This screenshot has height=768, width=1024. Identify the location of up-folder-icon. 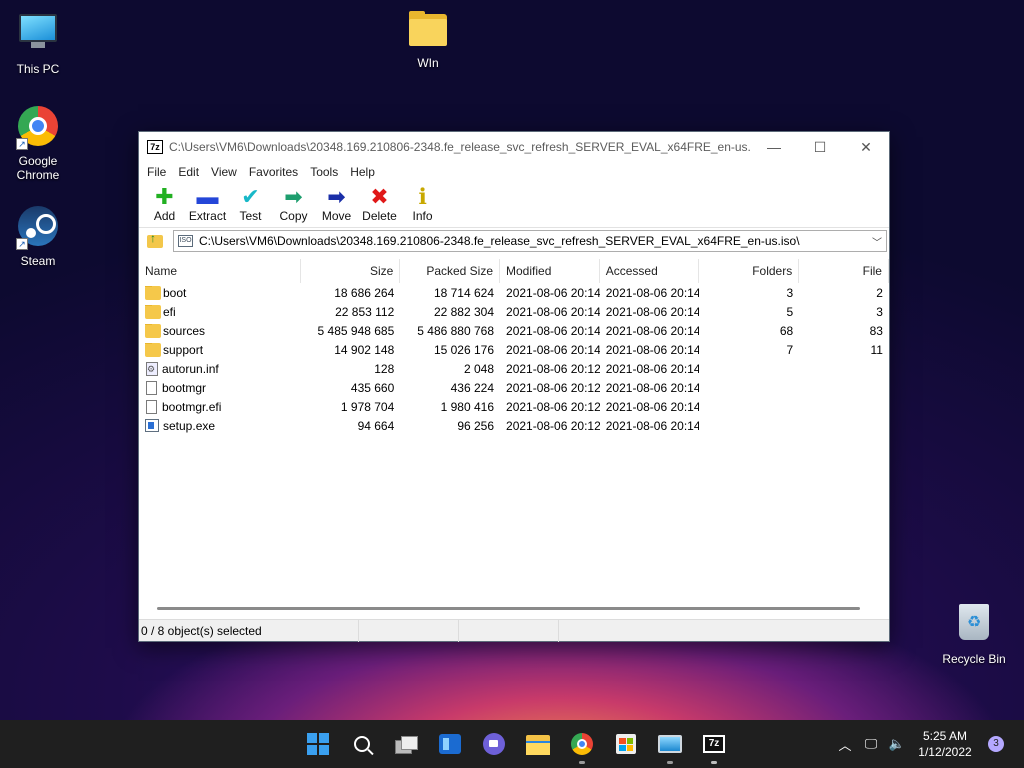
(155, 239).